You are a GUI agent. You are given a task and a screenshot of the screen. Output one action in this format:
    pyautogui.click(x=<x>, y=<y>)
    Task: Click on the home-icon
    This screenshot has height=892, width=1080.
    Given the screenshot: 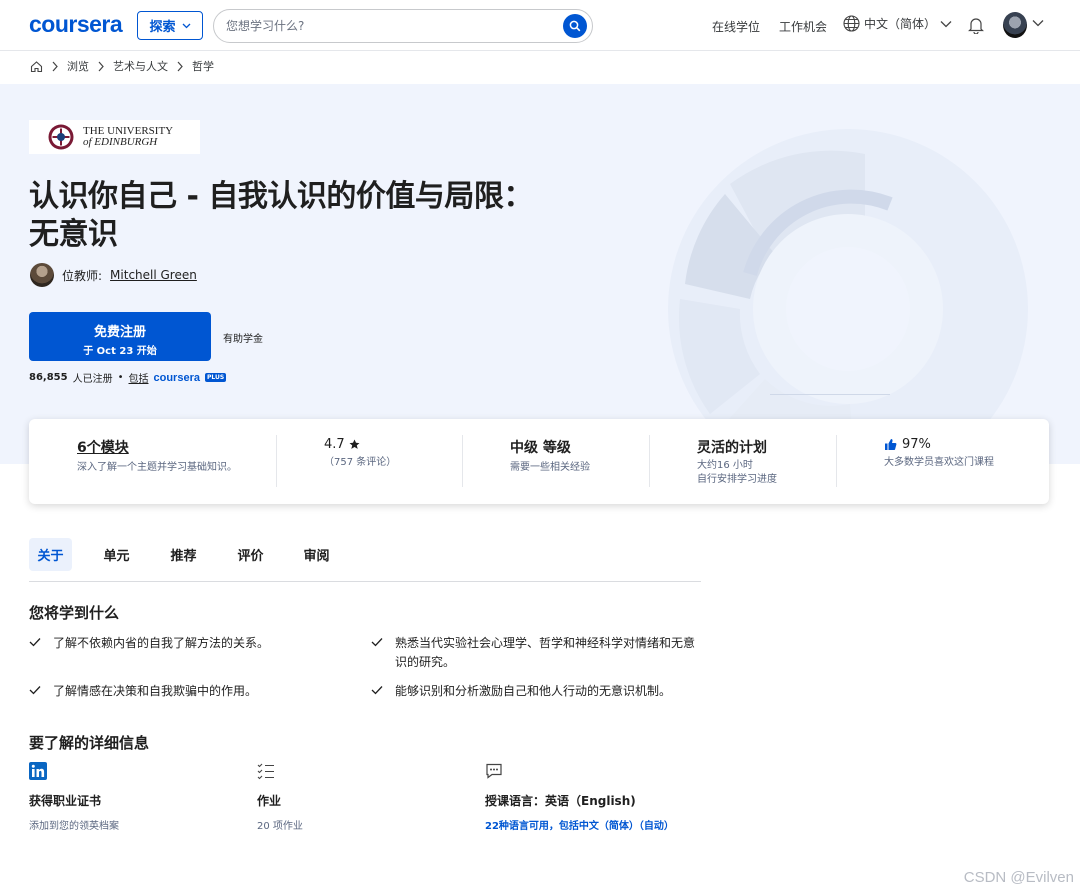 What is the action you would take?
    pyautogui.click(x=36, y=66)
    